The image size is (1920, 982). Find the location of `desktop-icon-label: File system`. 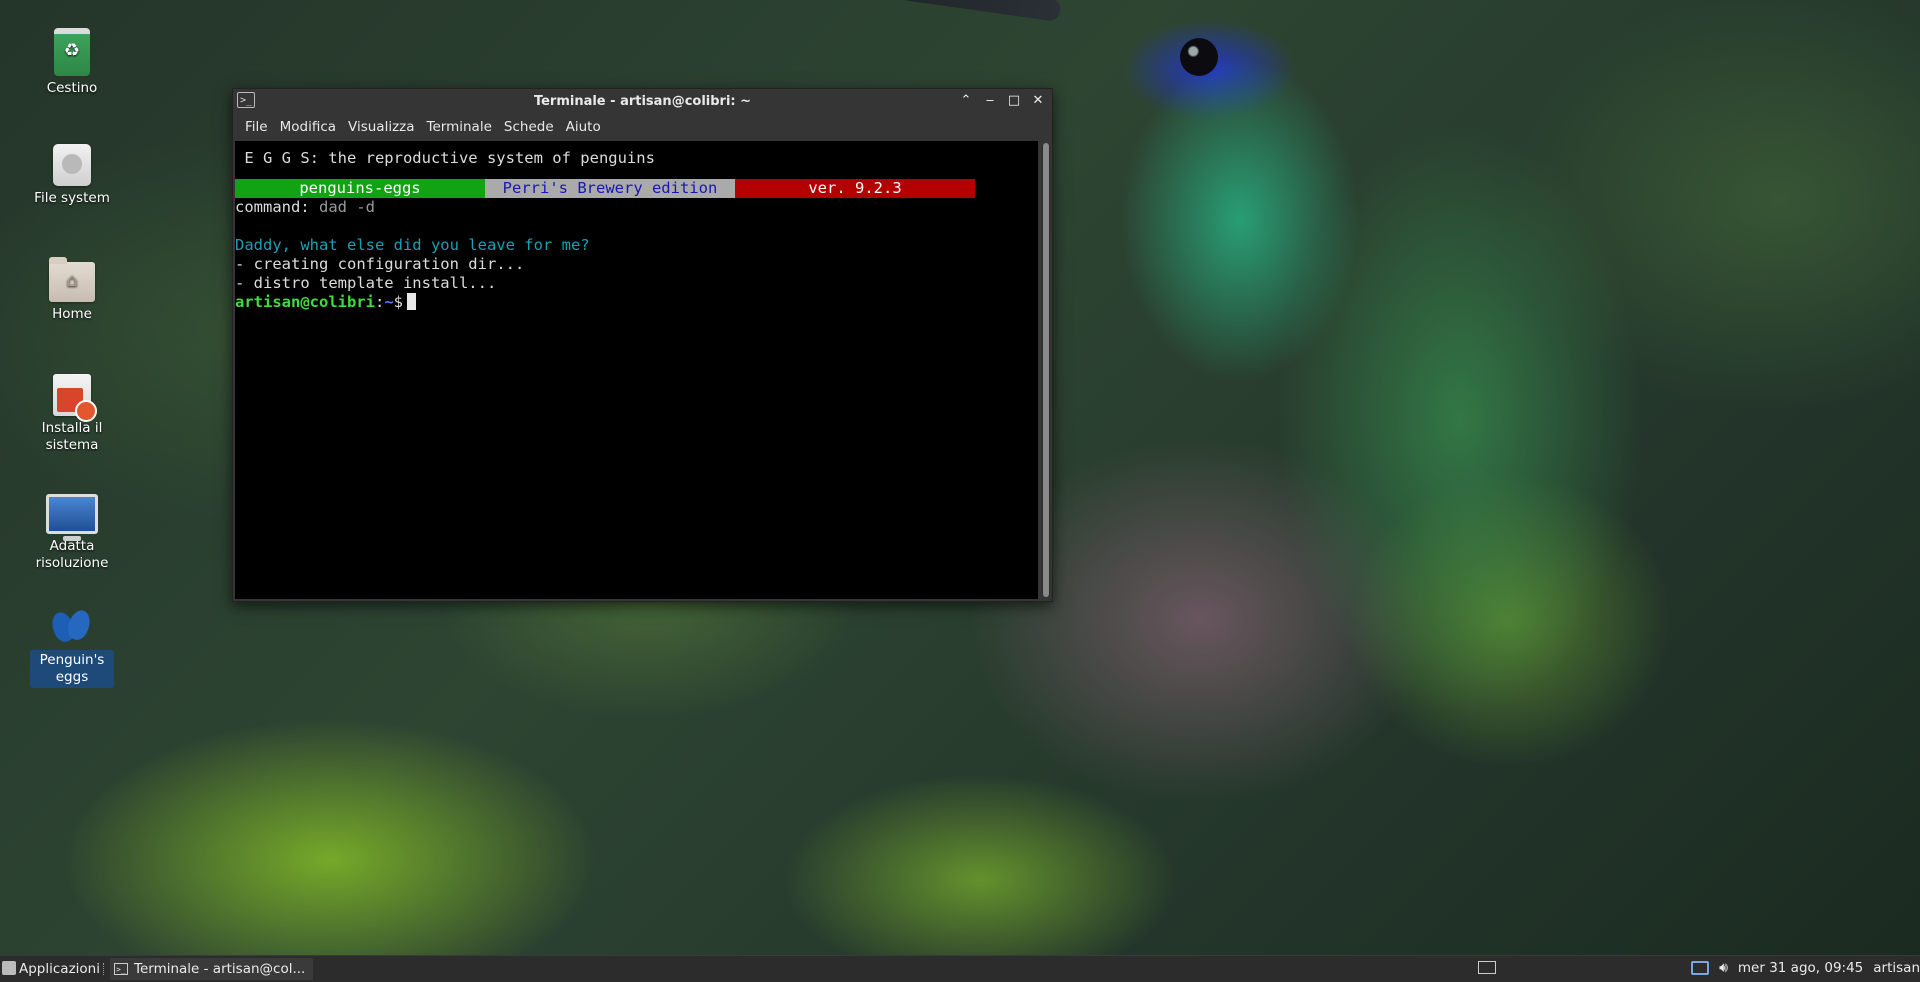

desktop-icon-label: File system is located at coordinates (72, 198).